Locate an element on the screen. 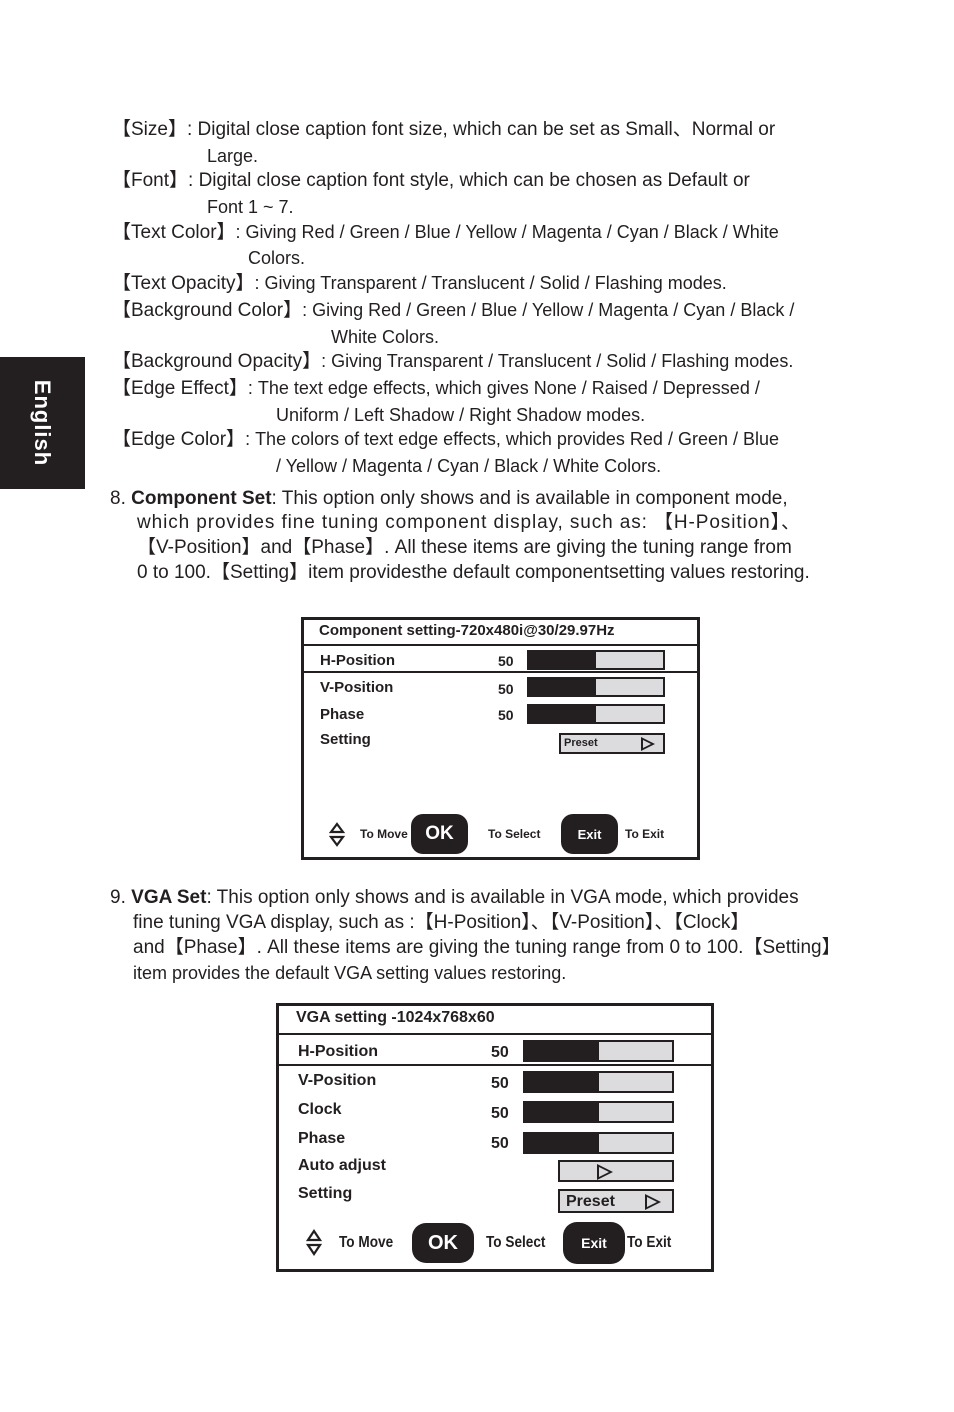  language-label: English is located at coordinates (42, 423).